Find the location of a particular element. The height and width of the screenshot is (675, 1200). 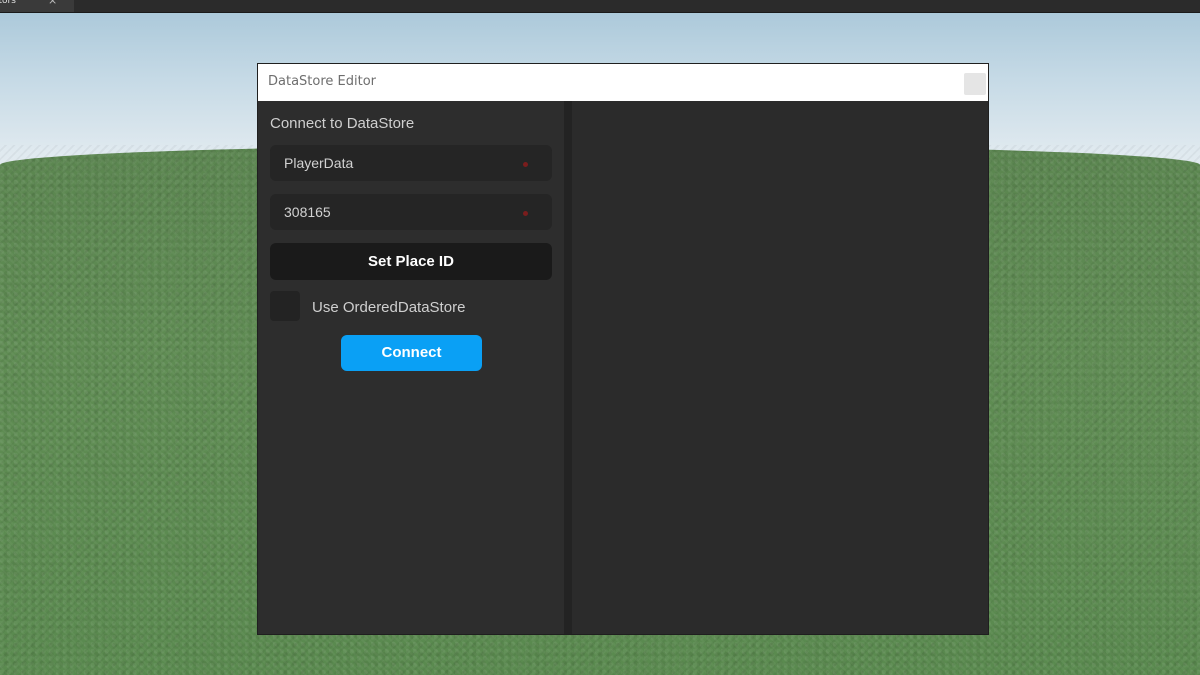

panel-splitter is located at coordinates (568, 367).